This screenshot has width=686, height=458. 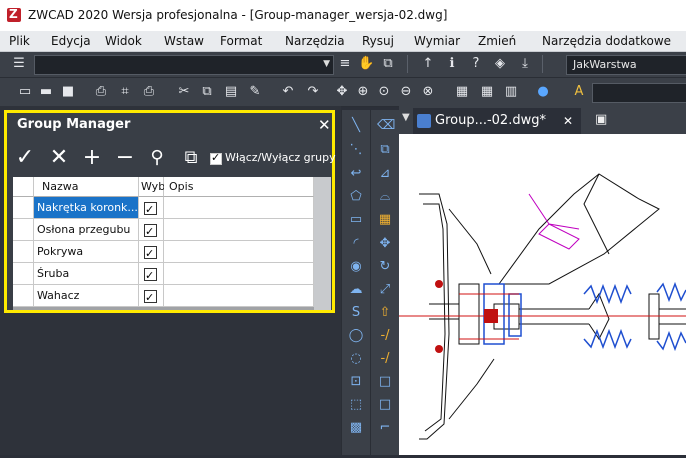 I want to click on redo-icon: ↷, so click(x=313, y=92).